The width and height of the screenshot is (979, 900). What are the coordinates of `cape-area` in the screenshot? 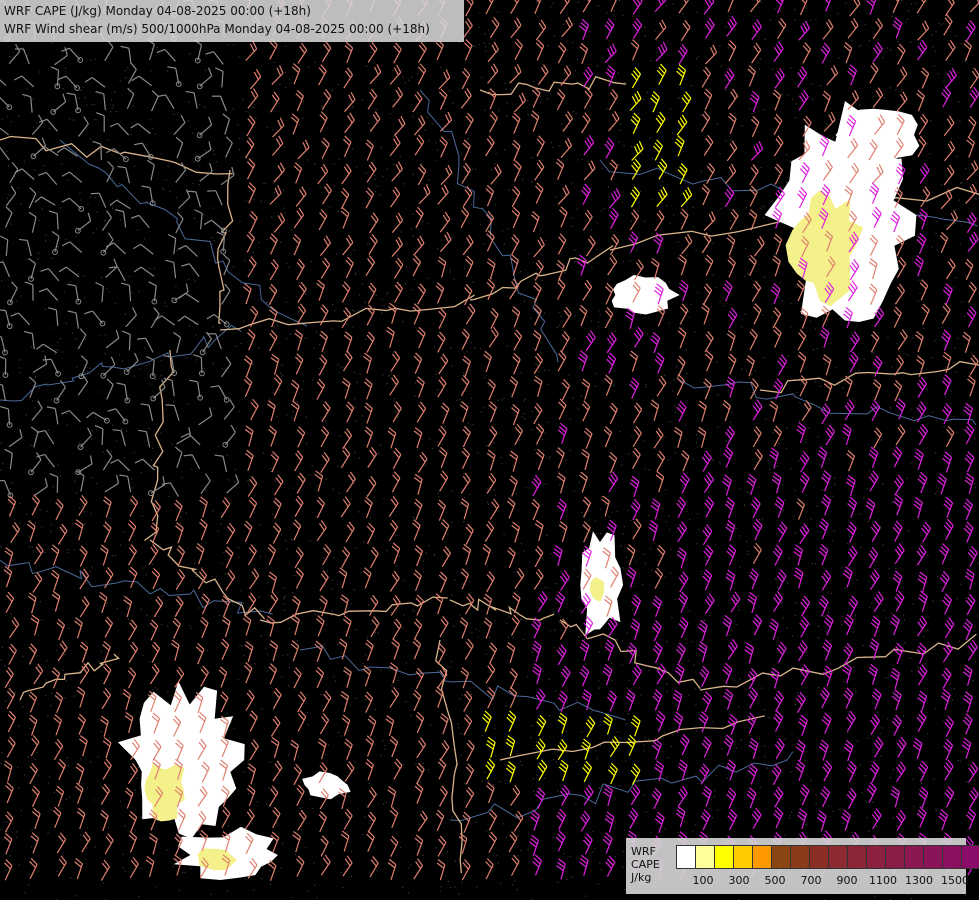 It's located at (645, 295).